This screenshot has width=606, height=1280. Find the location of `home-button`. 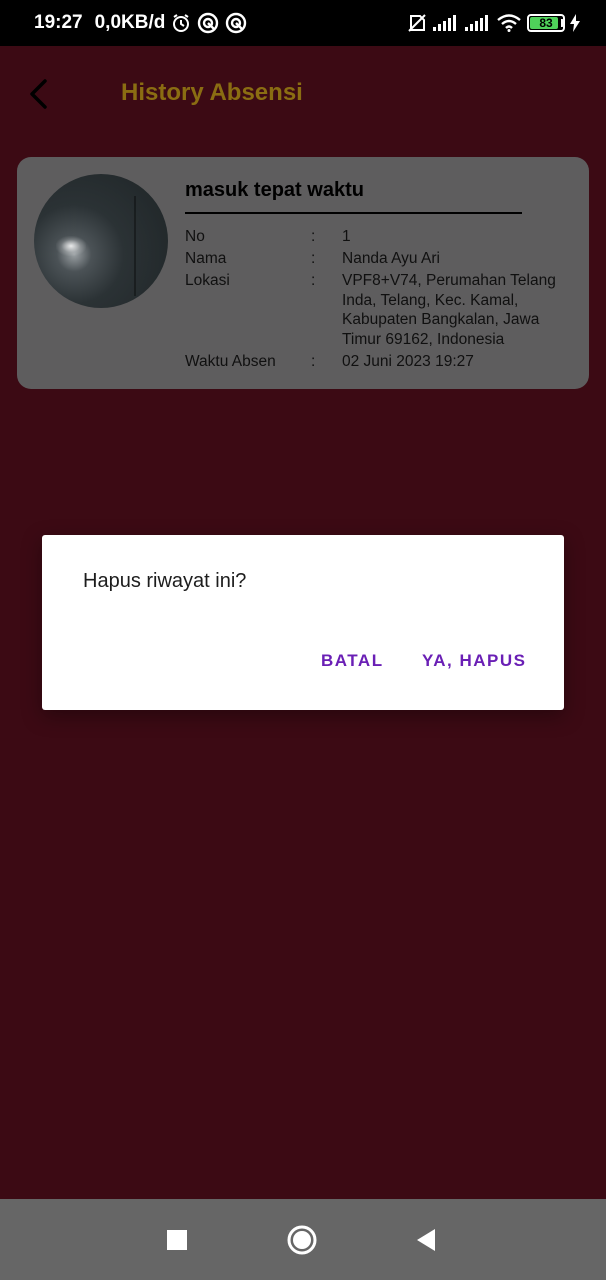

home-button is located at coordinates (302, 1240).